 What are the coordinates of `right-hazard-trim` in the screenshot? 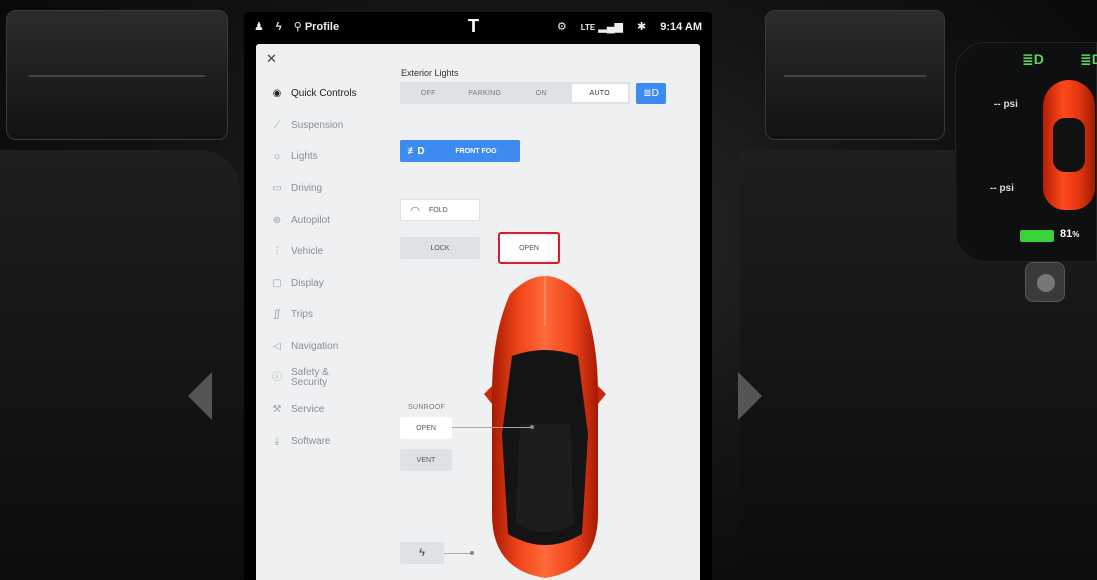 It's located at (750, 396).